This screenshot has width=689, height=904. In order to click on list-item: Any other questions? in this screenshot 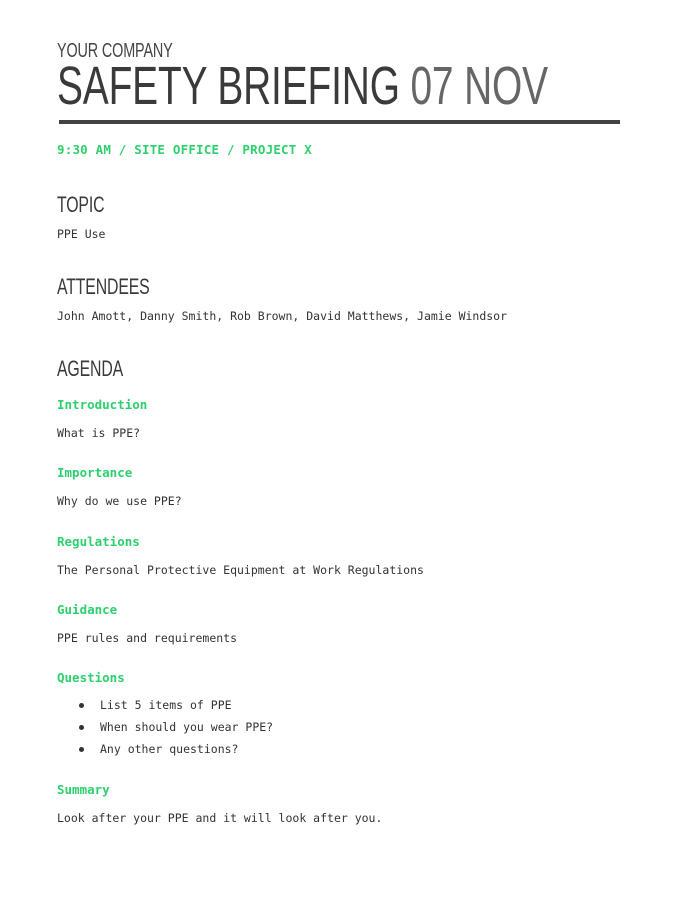, I will do `click(165, 751)`.